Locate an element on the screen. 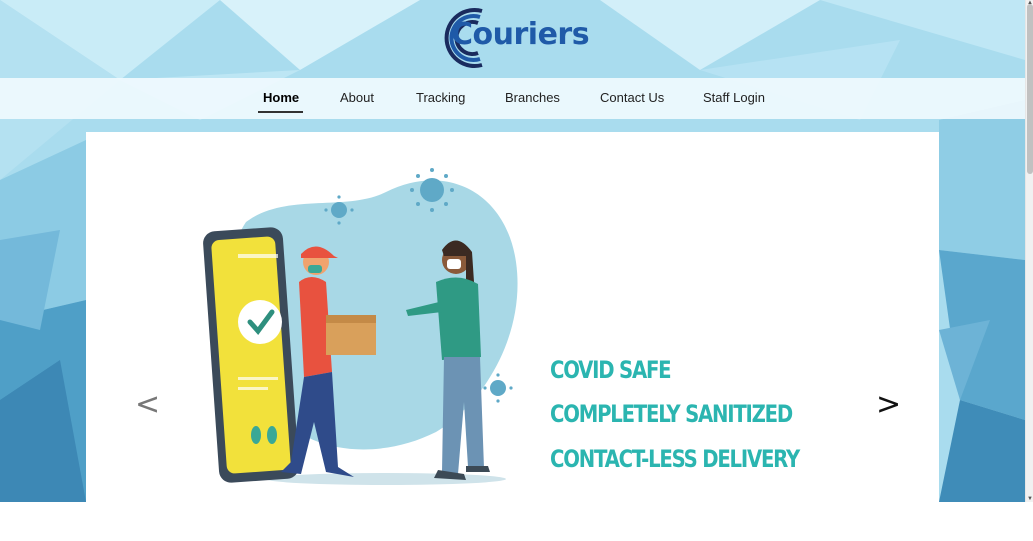  nav-home: Home is located at coordinates (281, 97).